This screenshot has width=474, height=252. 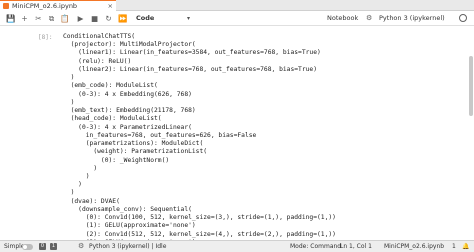 What do you see at coordinates (237, 5) in the screenshot?
I see `tab-bar: MiniCPM_o2.6.ipynb ×` at bounding box center [237, 5].